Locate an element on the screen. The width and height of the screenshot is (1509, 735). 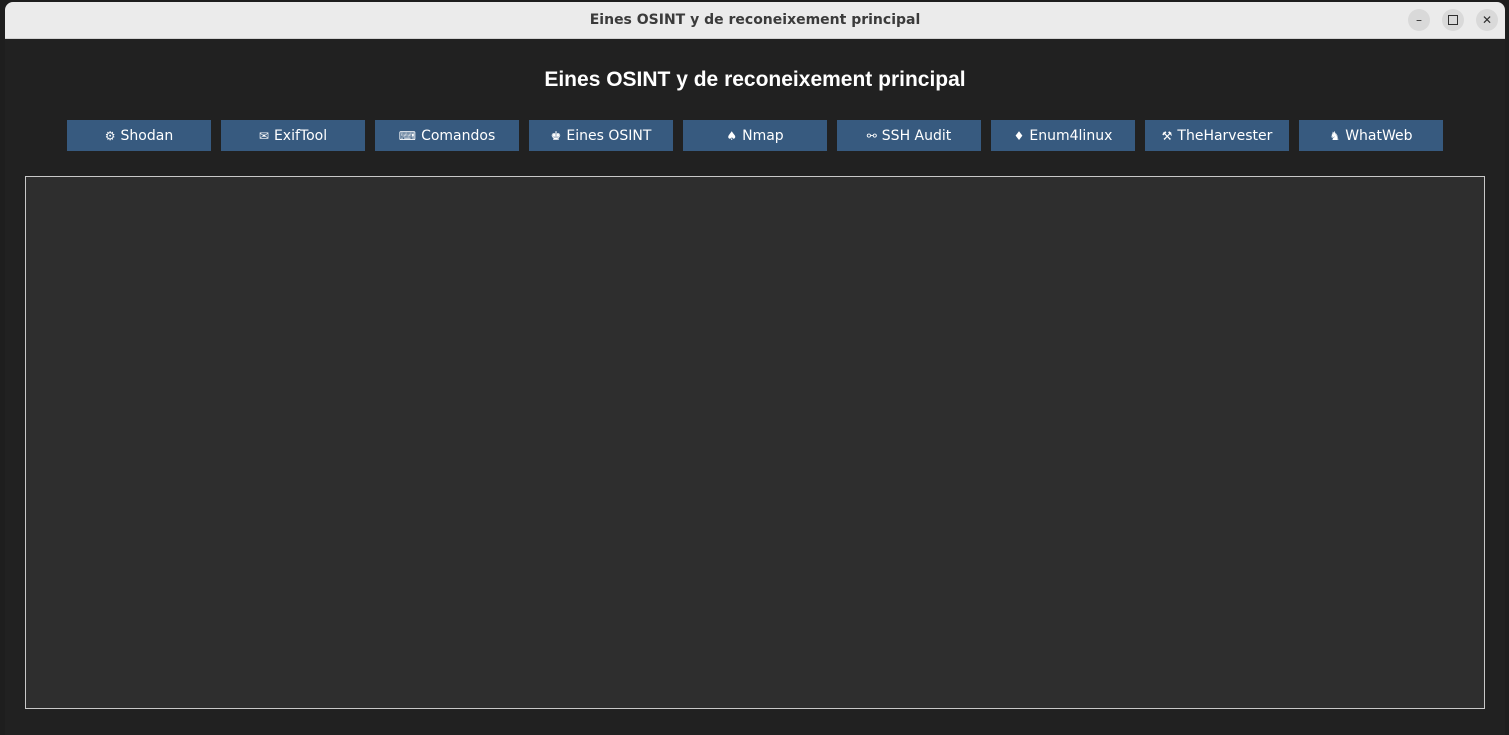
shodan-button: ⚙ Shodan is located at coordinates (139, 135).